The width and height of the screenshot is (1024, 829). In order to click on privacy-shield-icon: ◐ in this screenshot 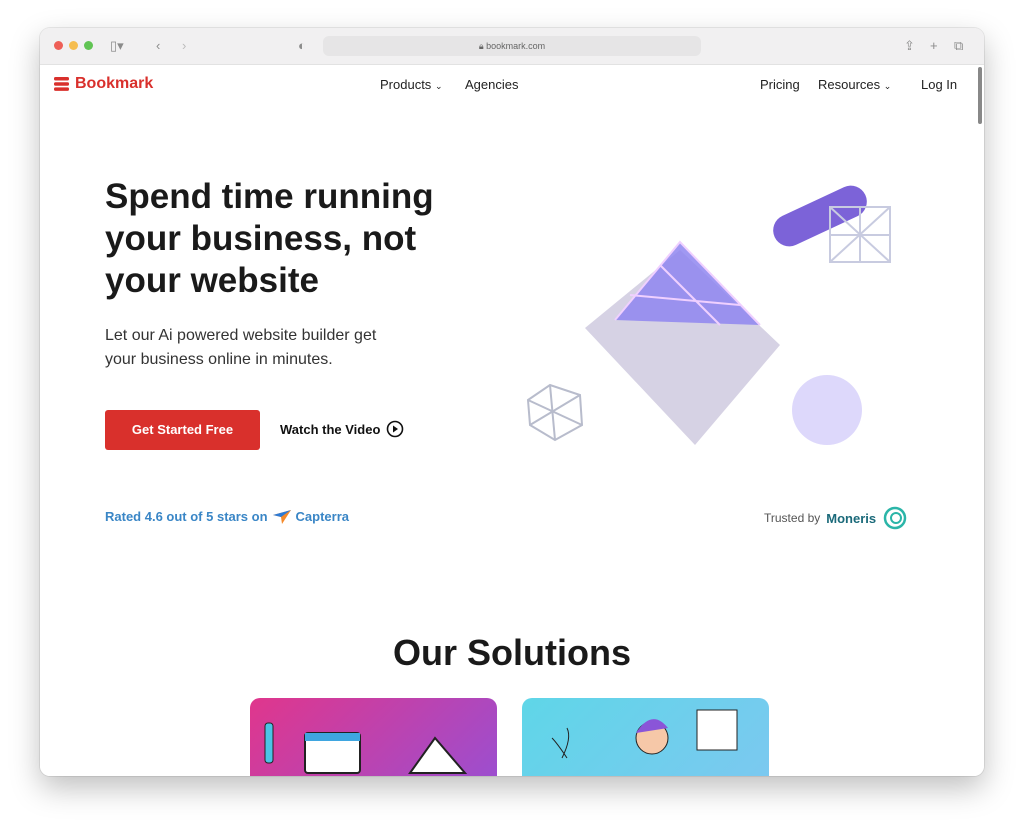, I will do `click(302, 46)`.